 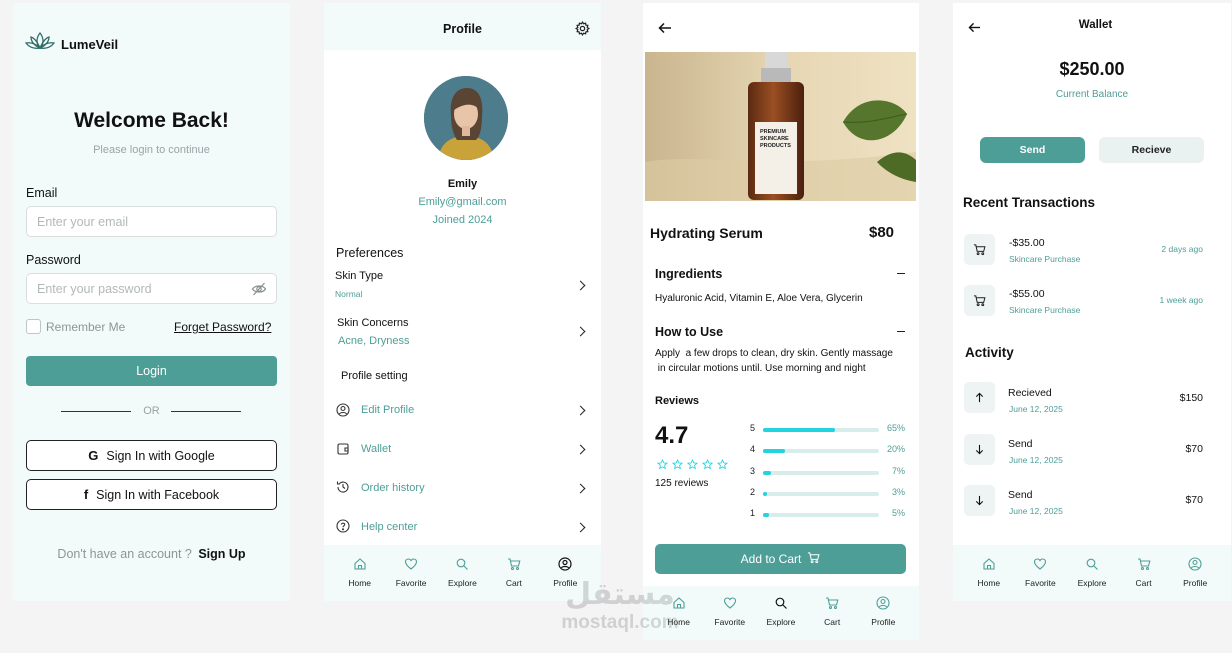 What do you see at coordinates (151, 221) in the screenshot?
I see `email-field: Enter your email` at bounding box center [151, 221].